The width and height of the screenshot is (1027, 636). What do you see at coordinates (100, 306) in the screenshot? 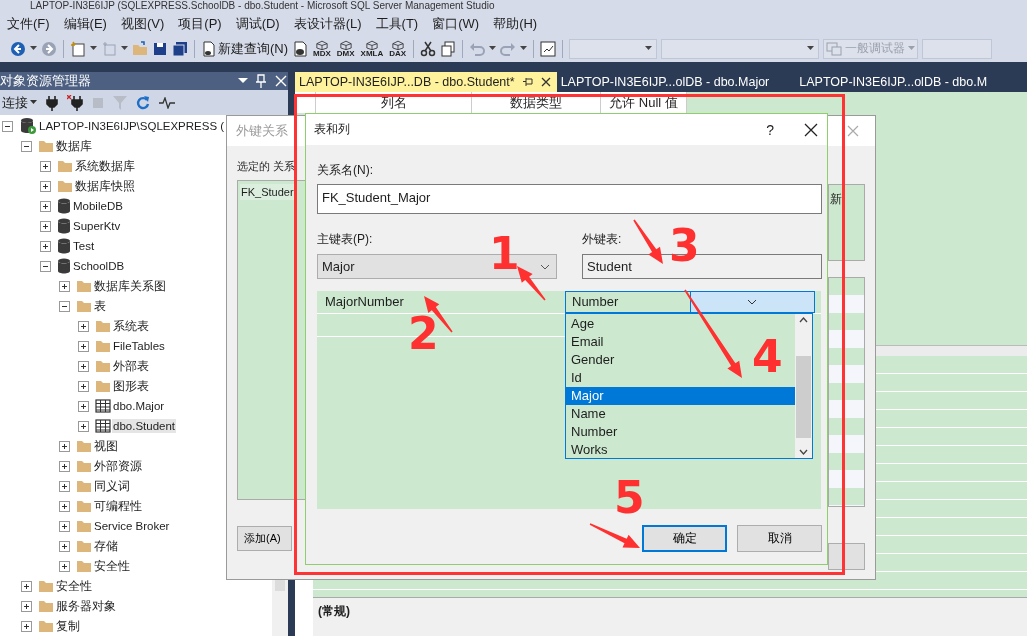
I see `tree-item: 表` at bounding box center [100, 306].